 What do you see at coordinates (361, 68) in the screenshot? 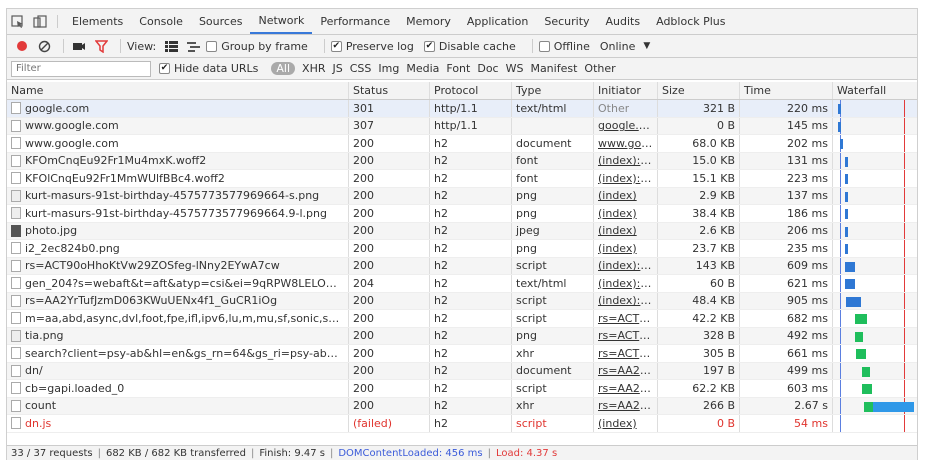
I see `filter-type-css: CSS` at bounding box center [361, 68].